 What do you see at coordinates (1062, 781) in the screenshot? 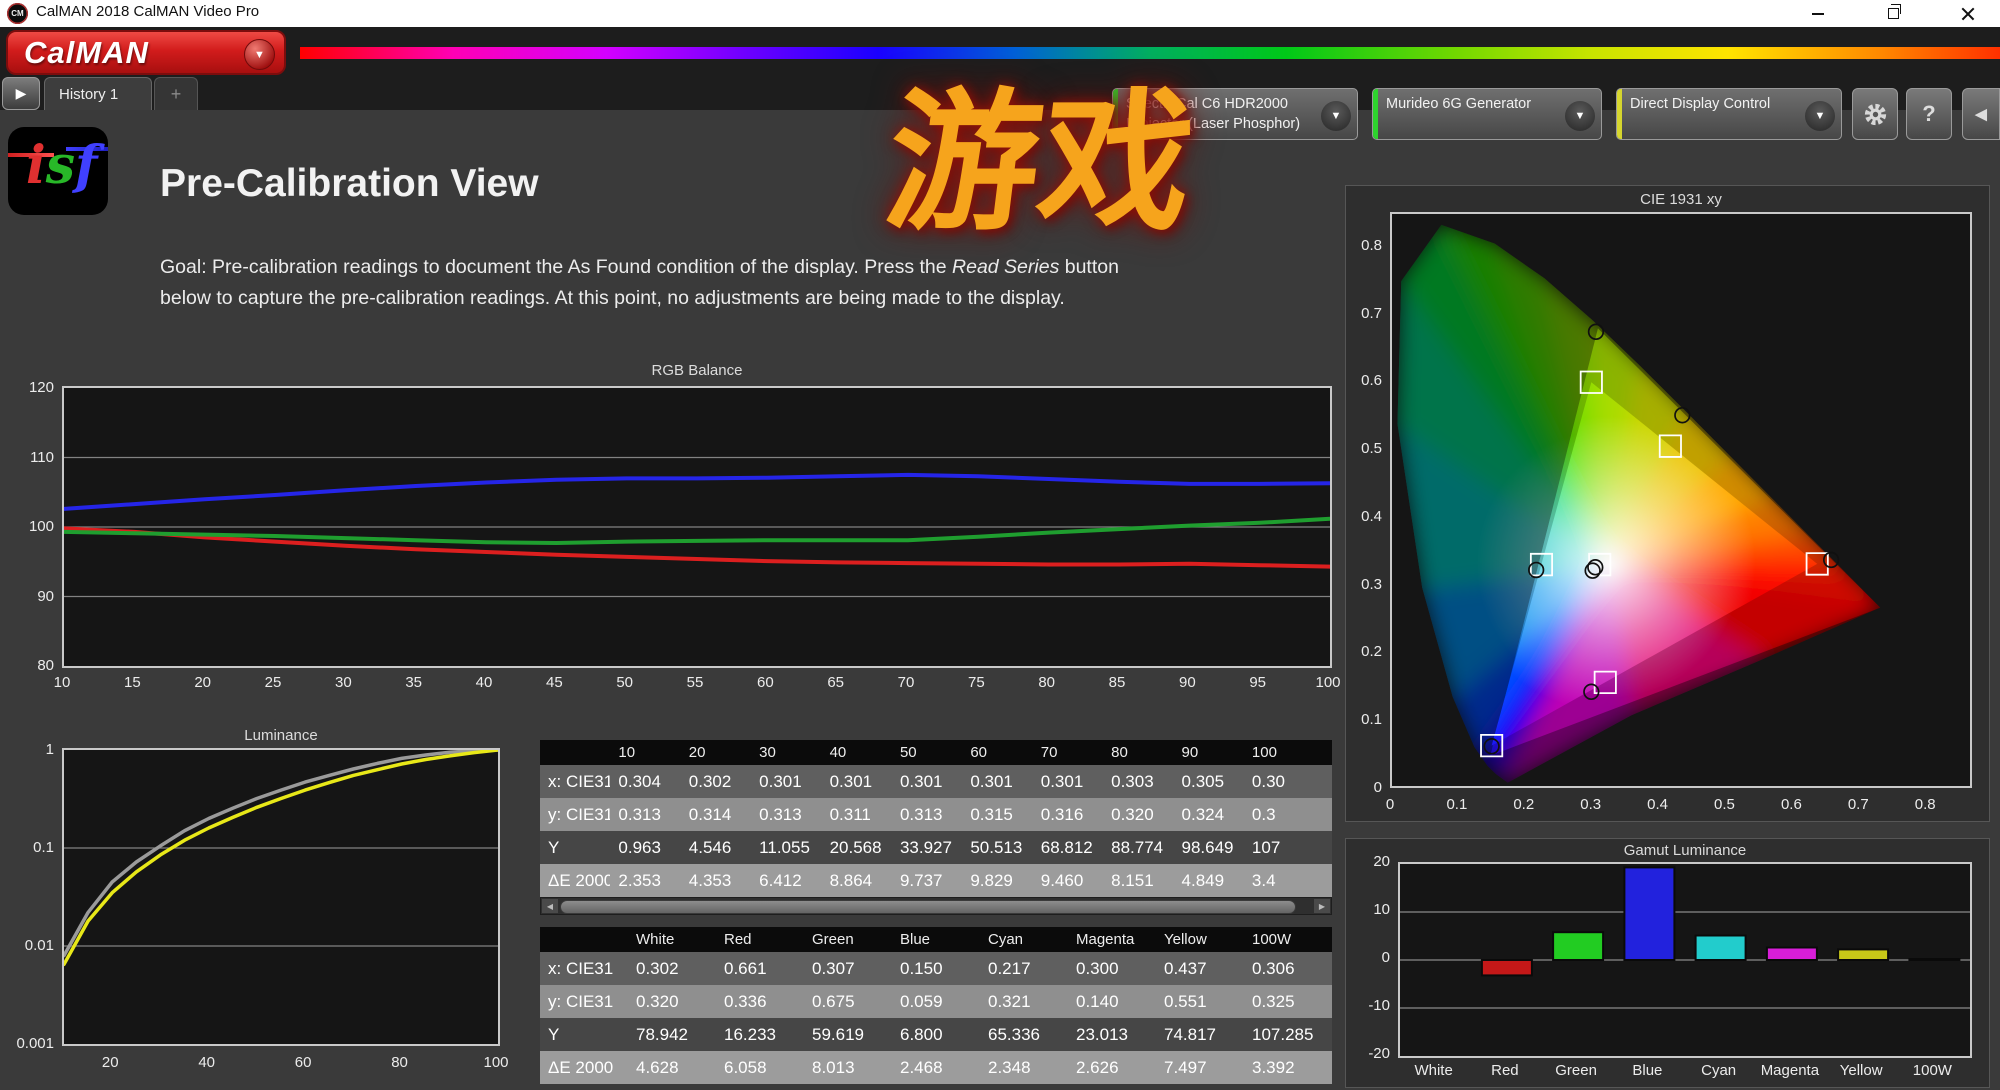
I see `table-cell: 0.301` at bounding box center [1062, 781].